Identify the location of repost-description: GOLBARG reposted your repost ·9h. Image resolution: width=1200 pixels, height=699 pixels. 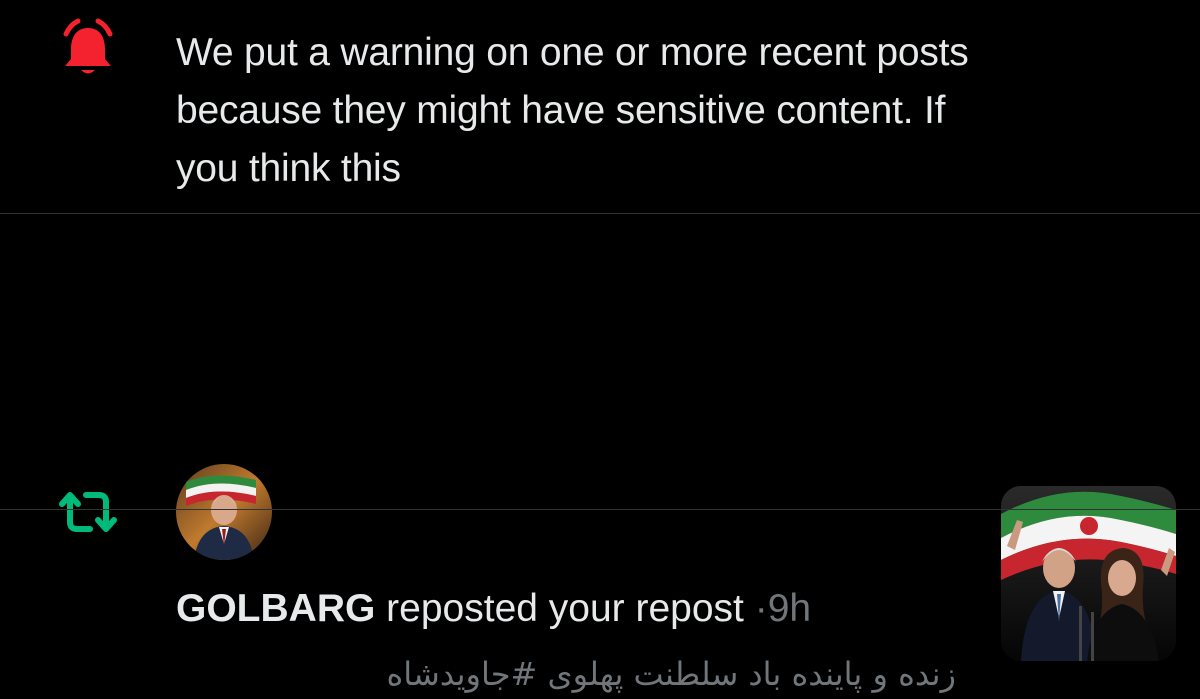
(493, 609).